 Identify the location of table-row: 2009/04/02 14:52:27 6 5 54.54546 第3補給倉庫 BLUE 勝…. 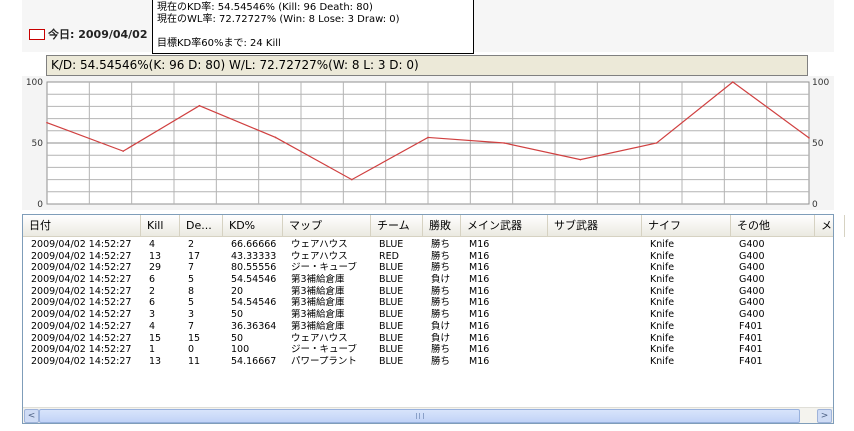
(428, 303).